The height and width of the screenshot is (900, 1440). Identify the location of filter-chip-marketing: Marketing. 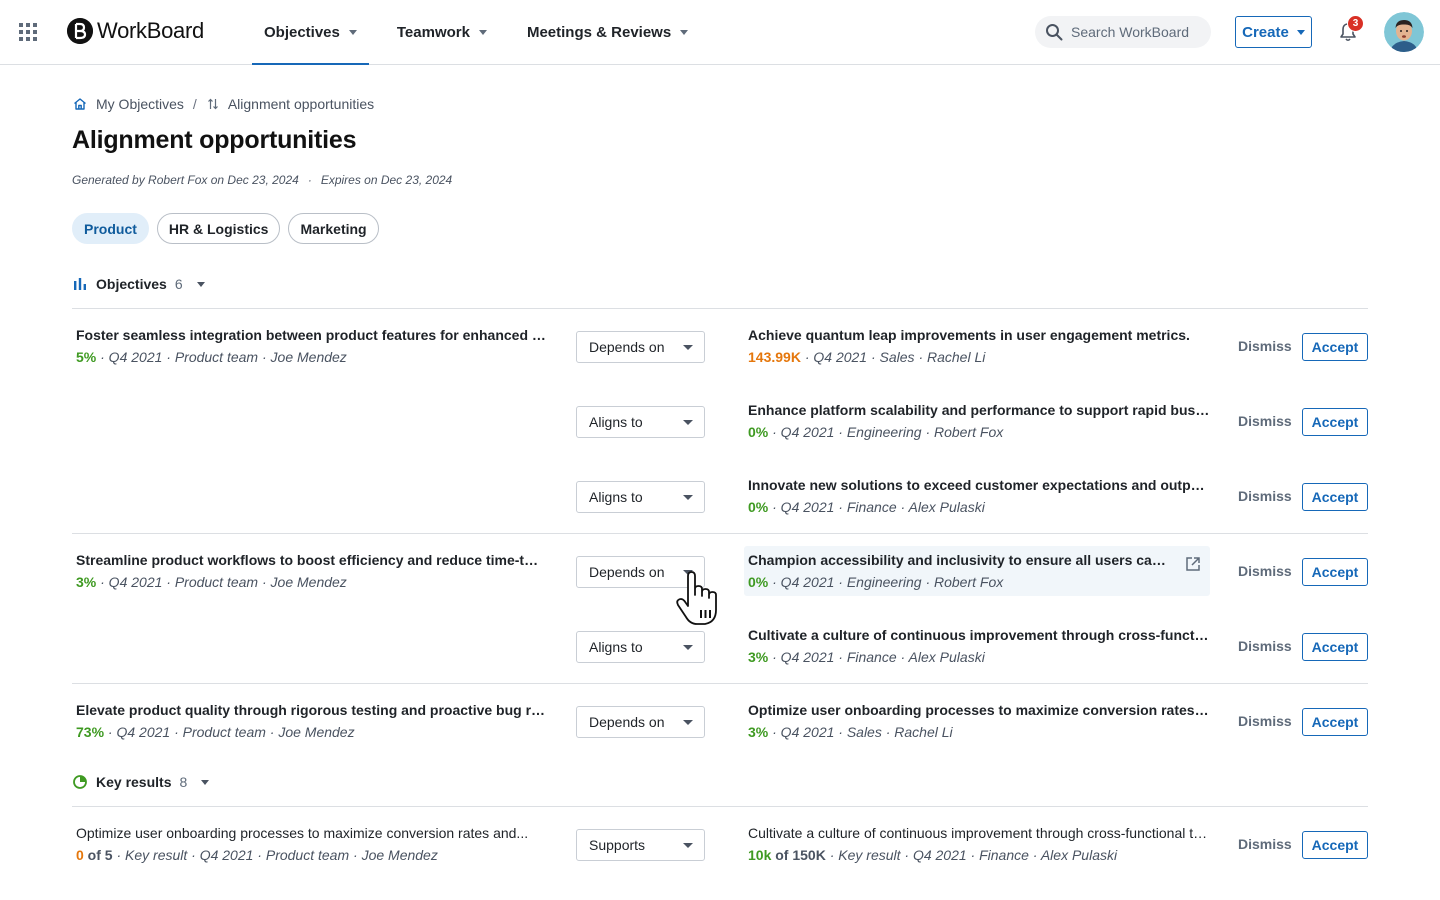
(333, 228).